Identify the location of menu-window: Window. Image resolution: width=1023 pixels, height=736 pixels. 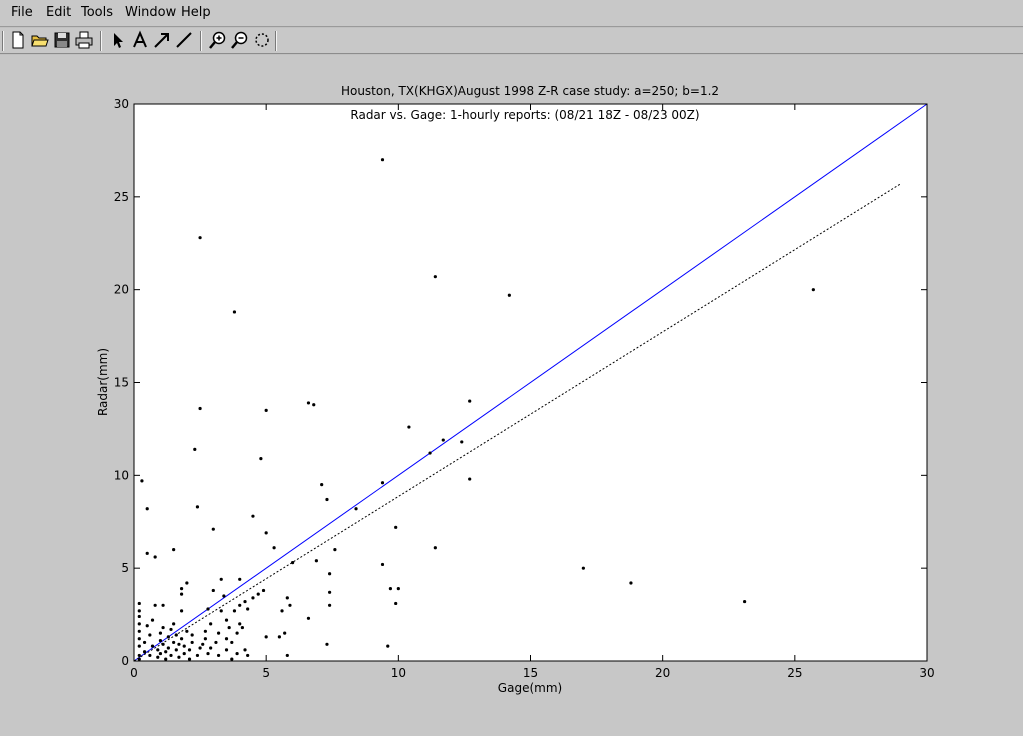
(150, 12).